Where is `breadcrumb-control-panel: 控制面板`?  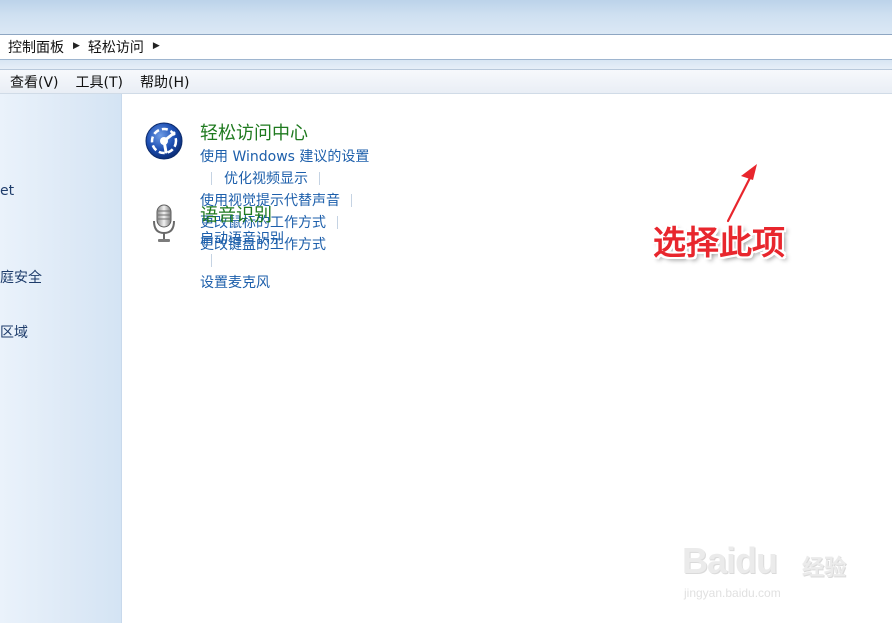
breadcrumb-control-panel: 控制面板 is located at coordinates (36, 47).